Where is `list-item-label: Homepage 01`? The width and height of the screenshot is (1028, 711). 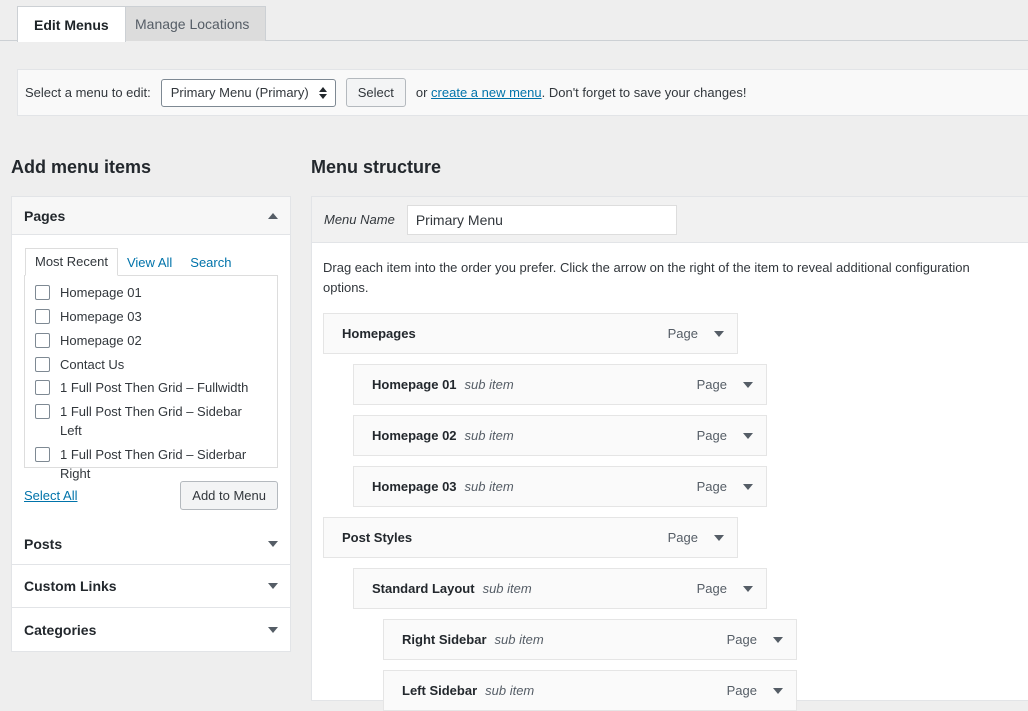
list-item-label: Homepage 01 is located at coordinates (101, 292).